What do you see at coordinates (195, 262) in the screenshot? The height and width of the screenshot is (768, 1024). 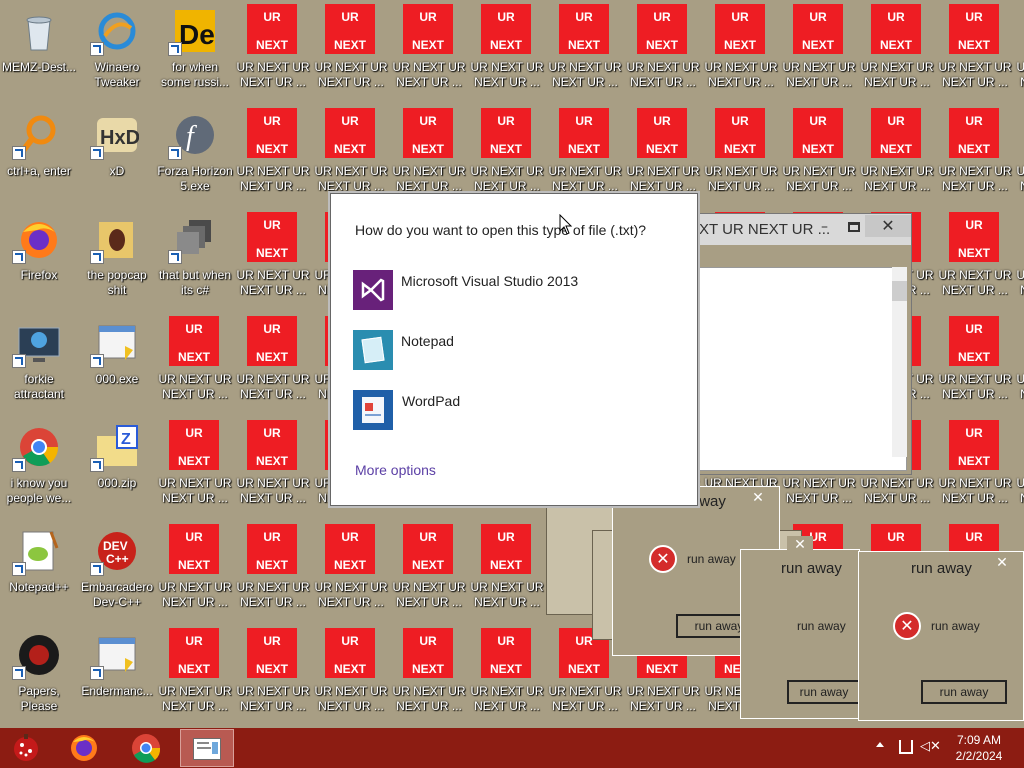 I see `desktop-icon: that but when its c#` at bounding box center [195, 262].